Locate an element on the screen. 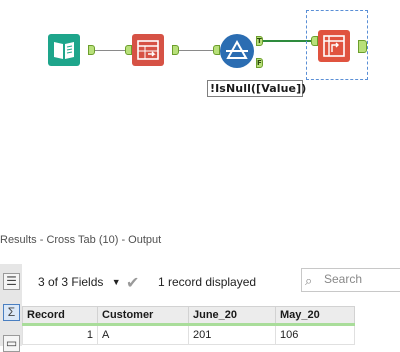 The width and height of the screenshot is (400, 352). search-box: ⌕ is located at coordinates (350, 280).